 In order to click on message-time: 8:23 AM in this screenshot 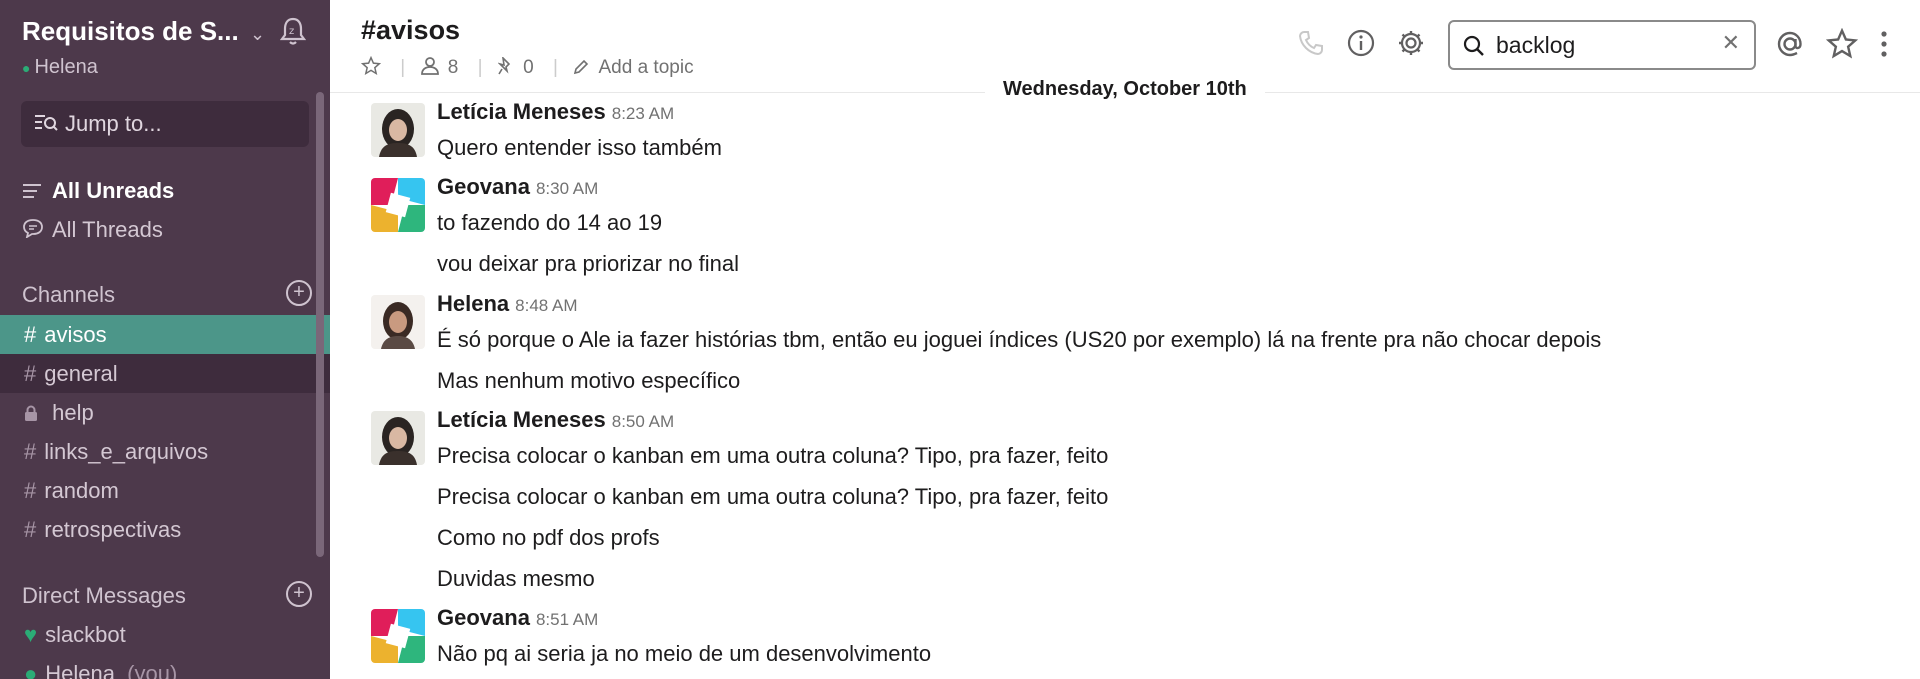, I will do `click(643, 113)`.